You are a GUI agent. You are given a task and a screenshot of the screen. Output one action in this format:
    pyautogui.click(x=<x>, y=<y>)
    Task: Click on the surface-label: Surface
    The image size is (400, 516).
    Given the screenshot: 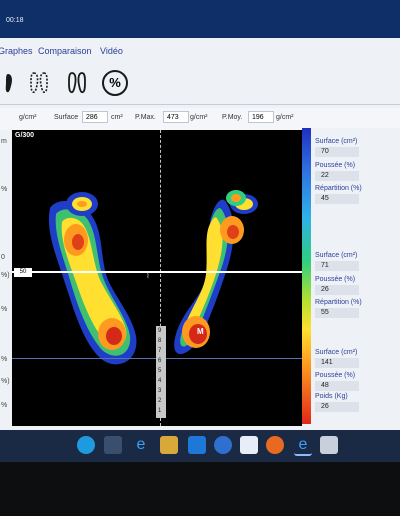 What is the action you would take?
    pyautogui.click(x=66, y=117)
    